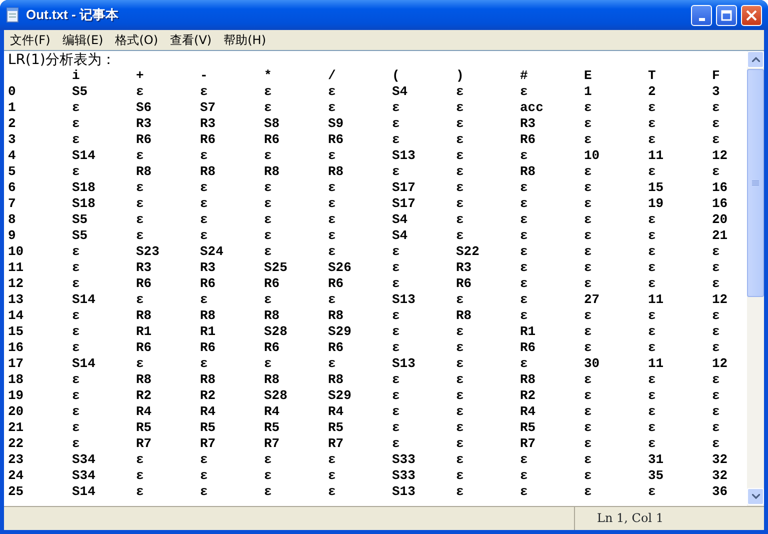  I want to click on table-cell: 1, so click(588, 91).